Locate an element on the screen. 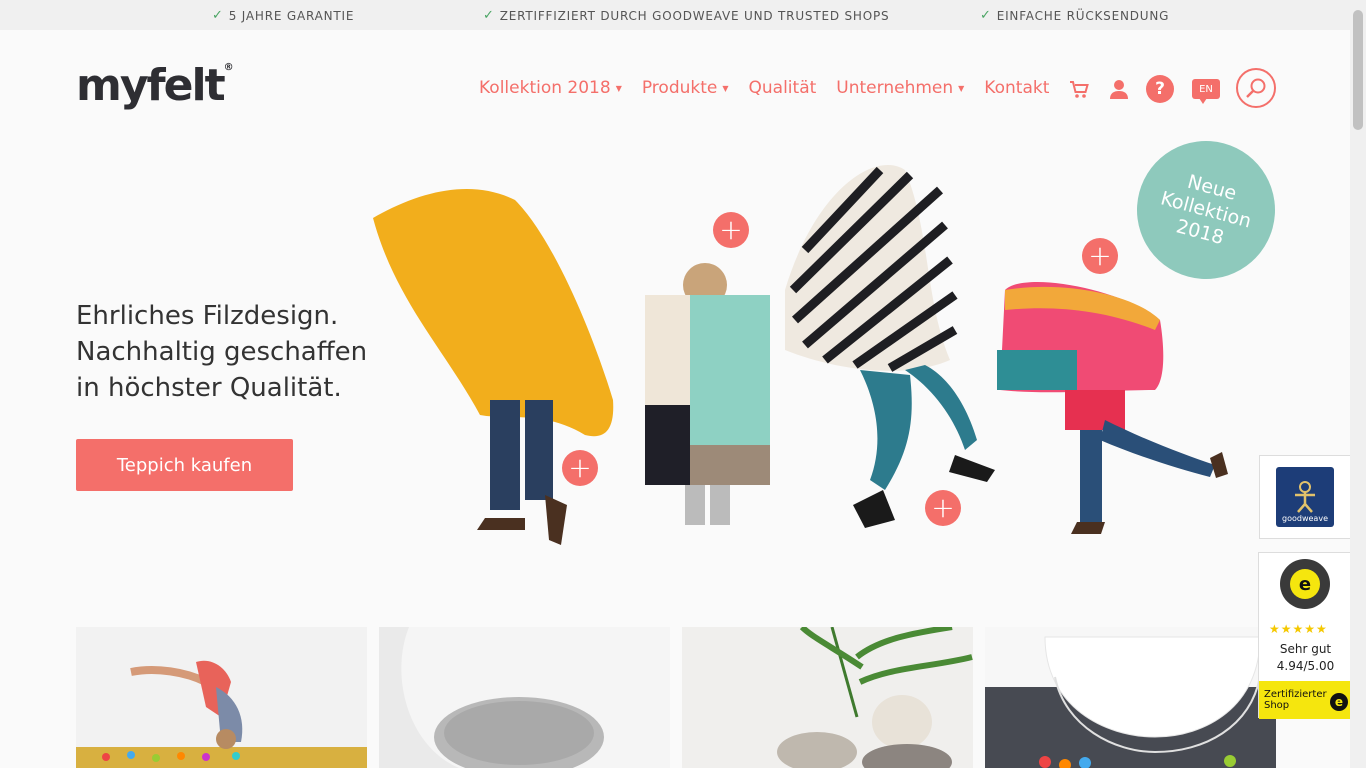 The image size is (1366, 768). language-label: EN is located at coordinates (1206, 89).